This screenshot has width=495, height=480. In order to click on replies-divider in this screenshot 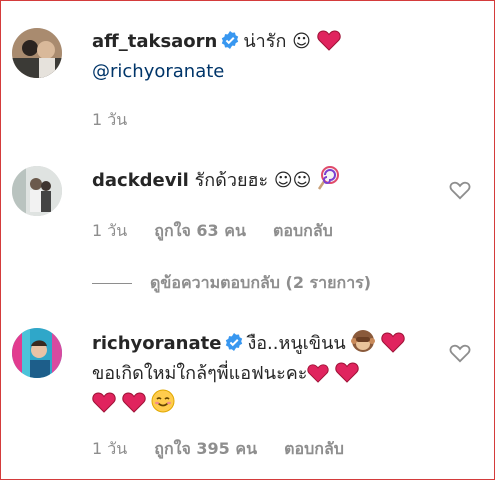, I will do `click(112, 283)`.